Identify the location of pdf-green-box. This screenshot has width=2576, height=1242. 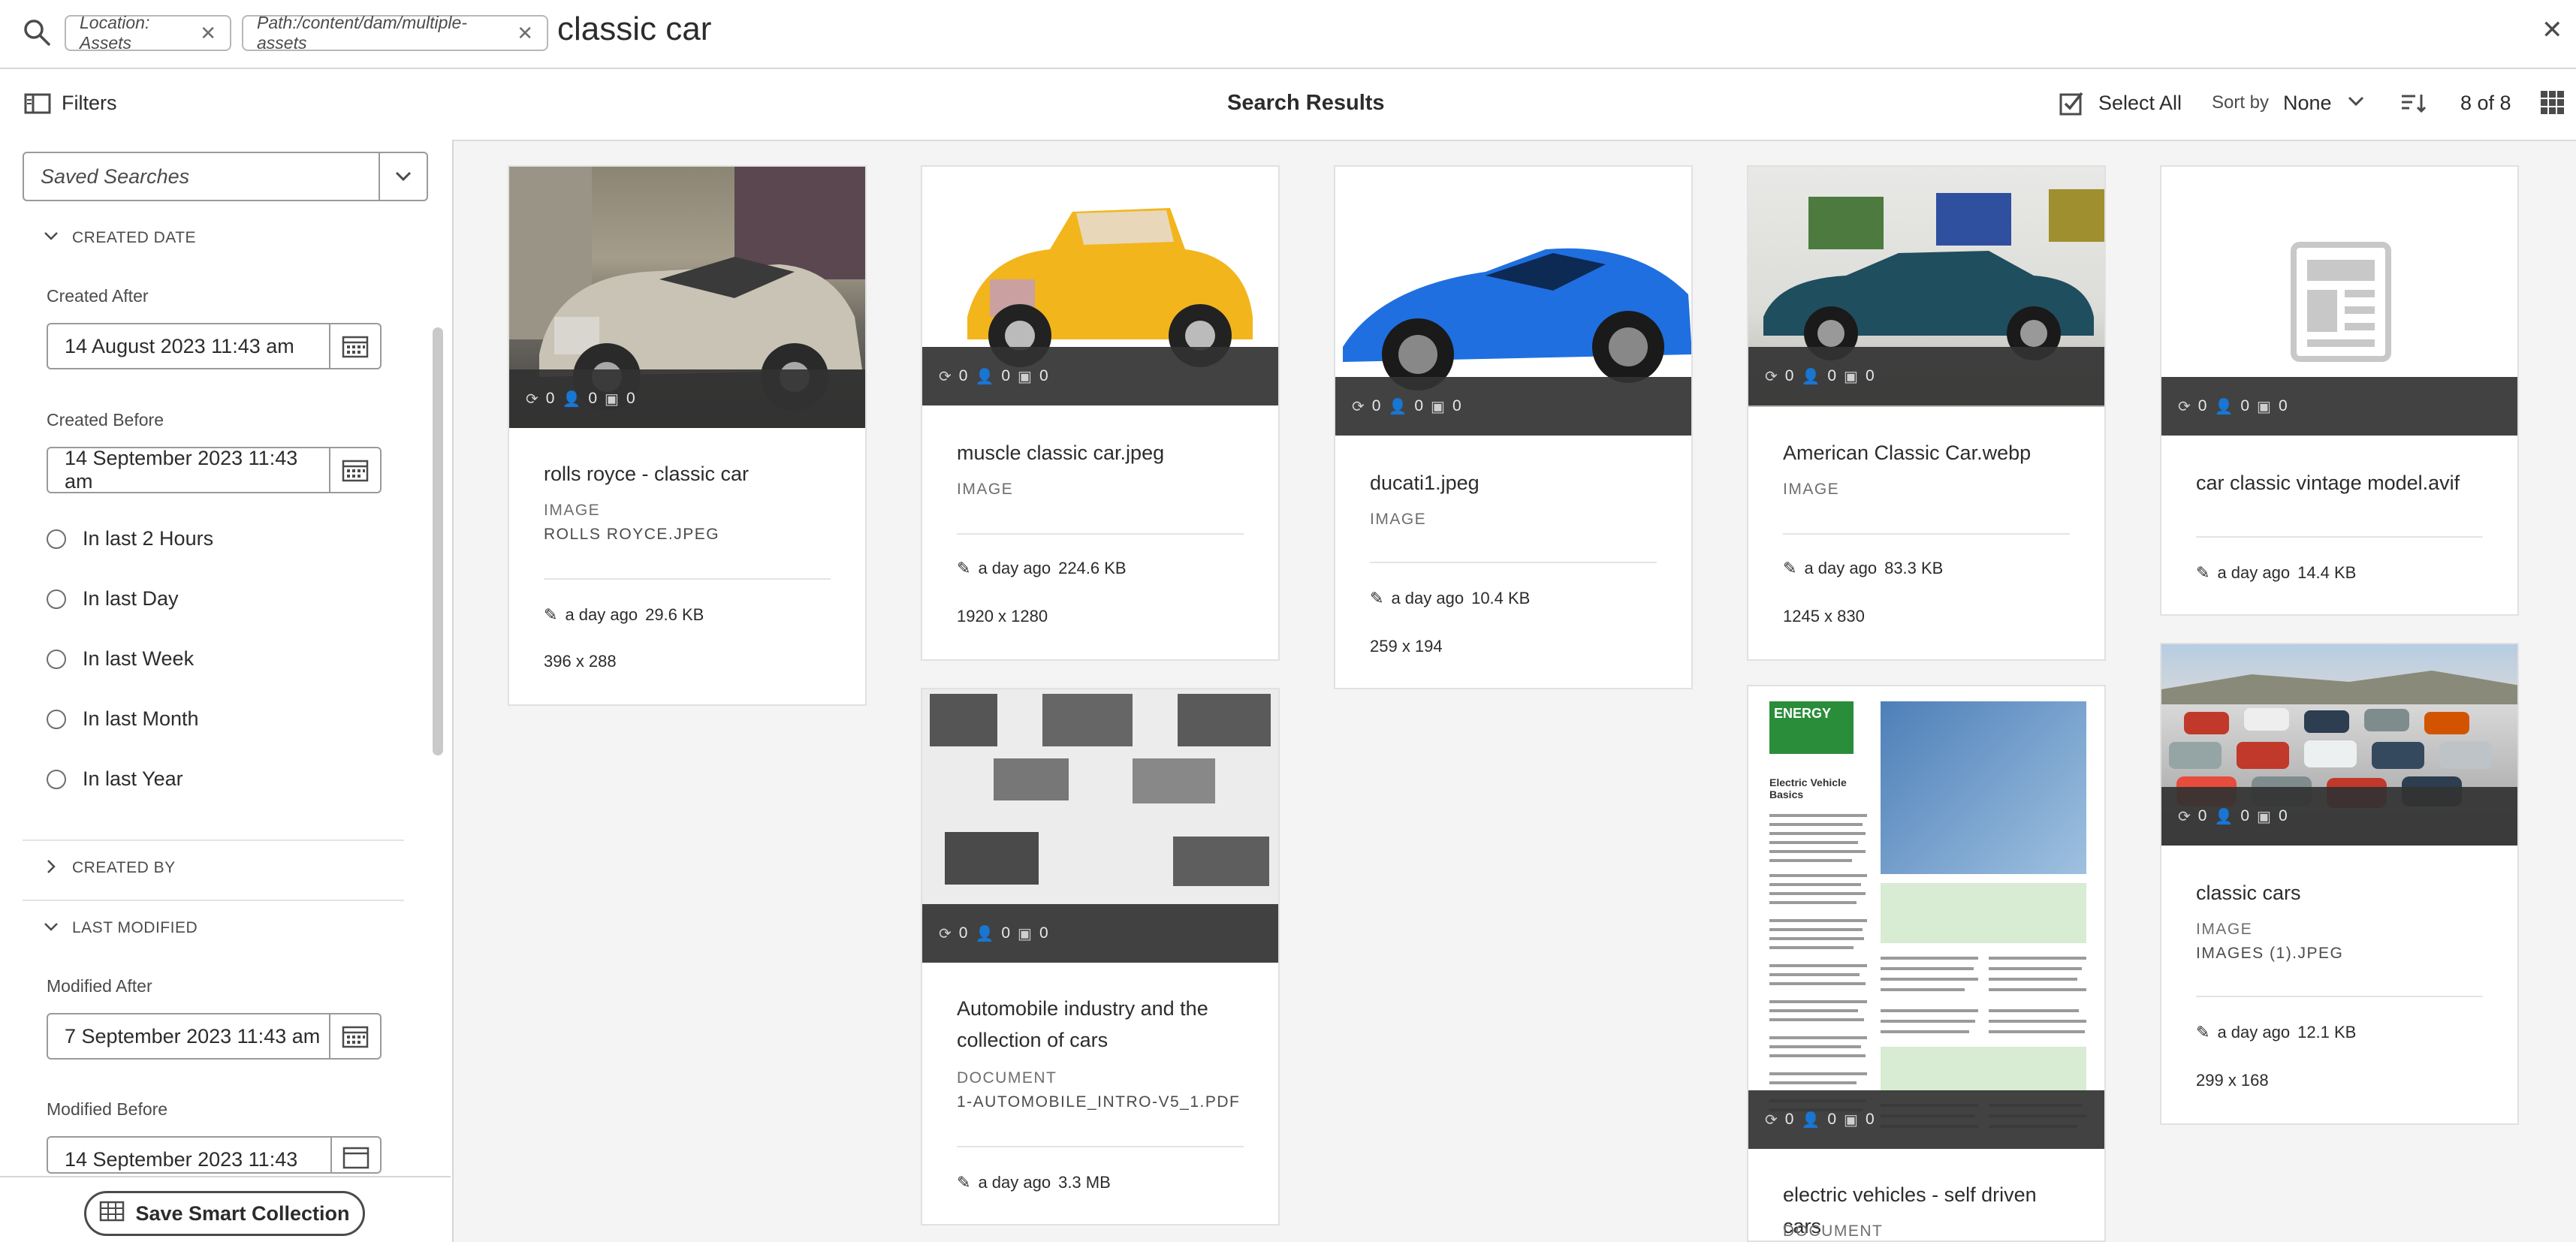
(1983, 913).